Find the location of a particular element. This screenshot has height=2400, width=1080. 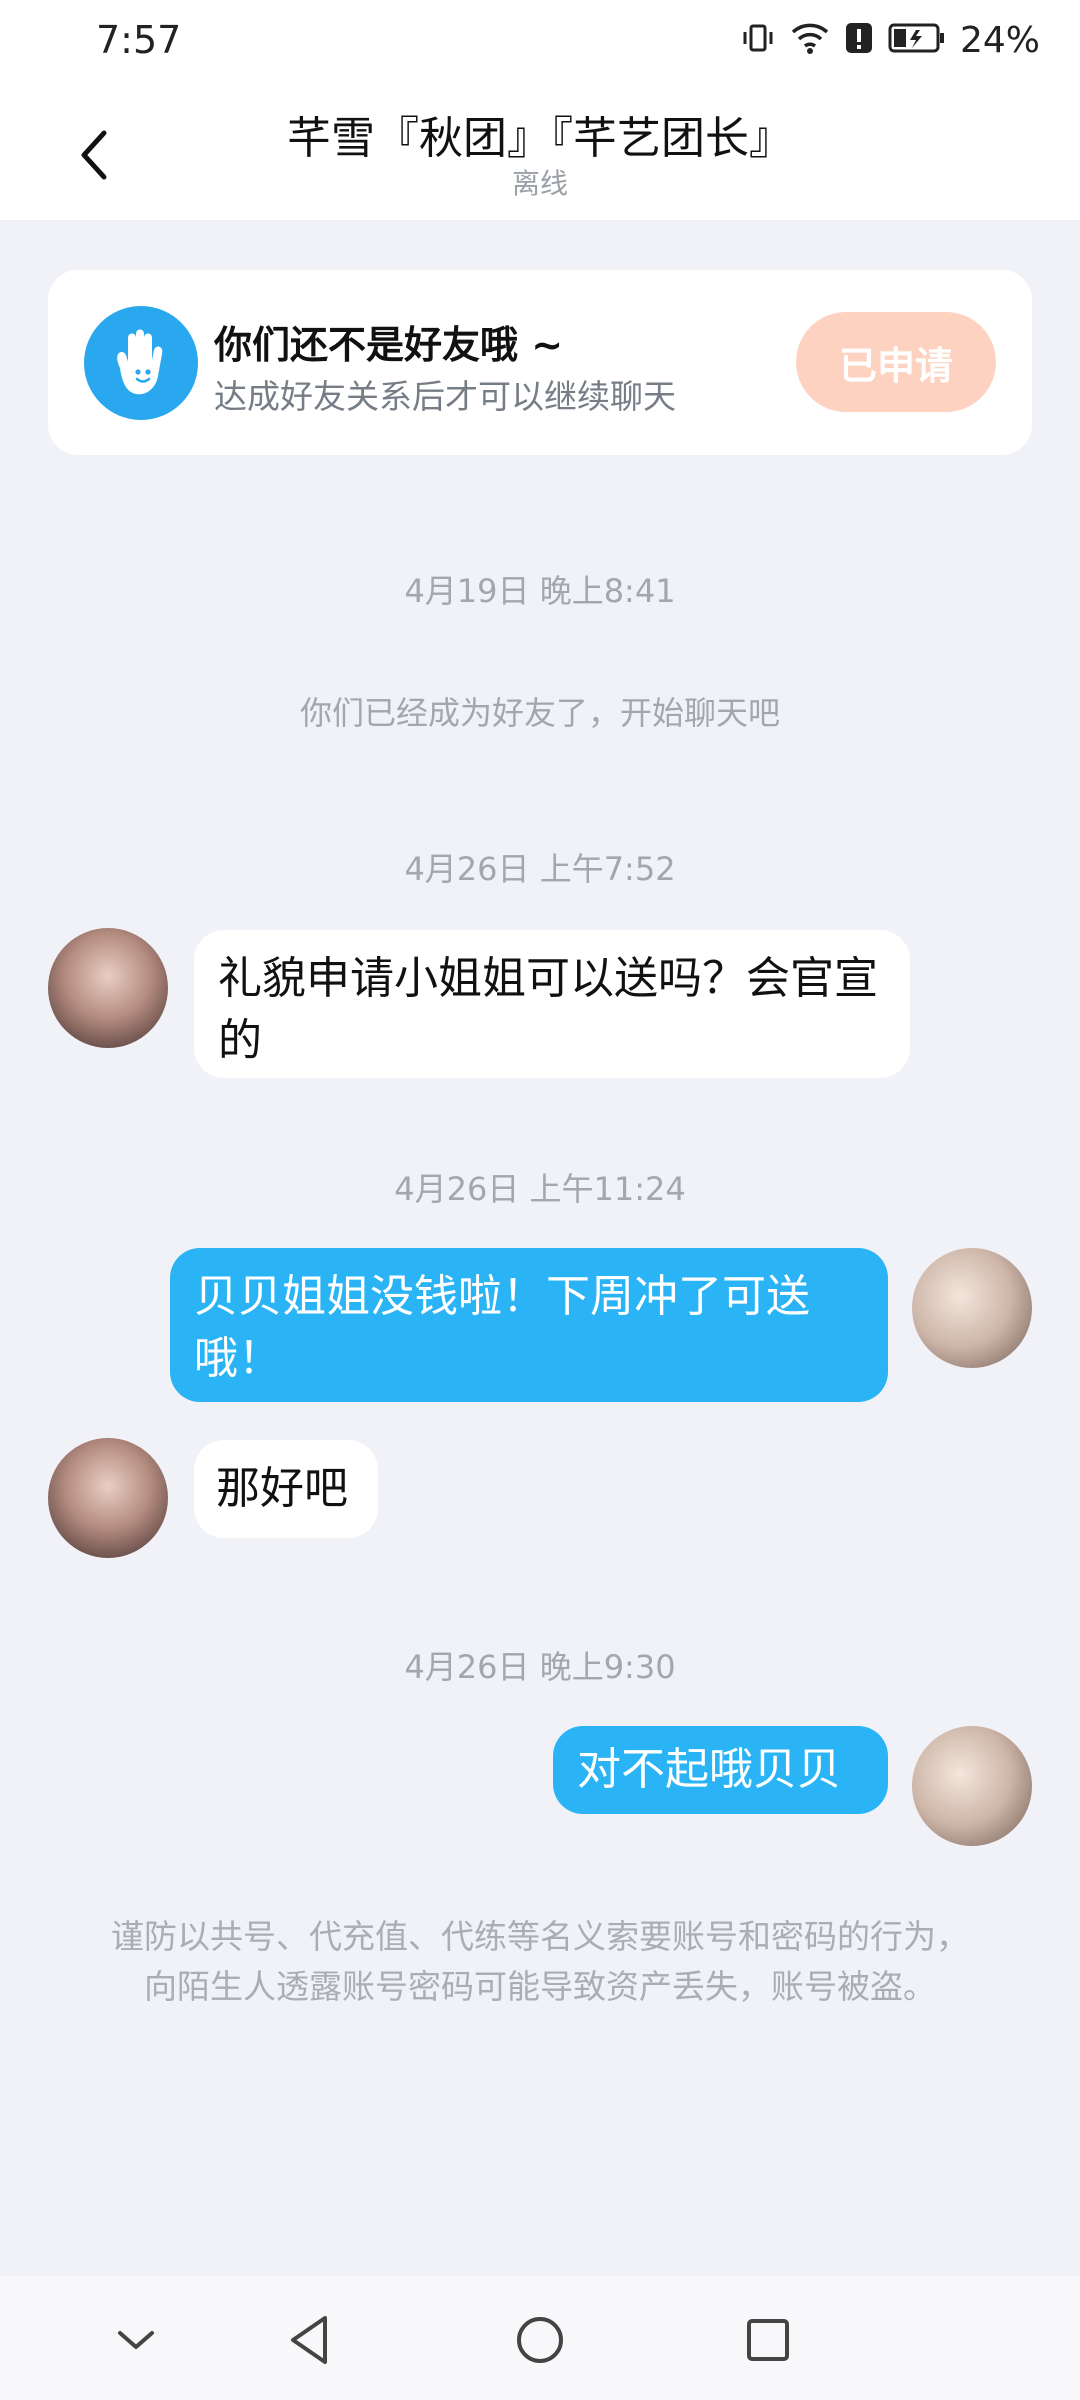

back-triangle-icon is located at coordinates (309, 2340).